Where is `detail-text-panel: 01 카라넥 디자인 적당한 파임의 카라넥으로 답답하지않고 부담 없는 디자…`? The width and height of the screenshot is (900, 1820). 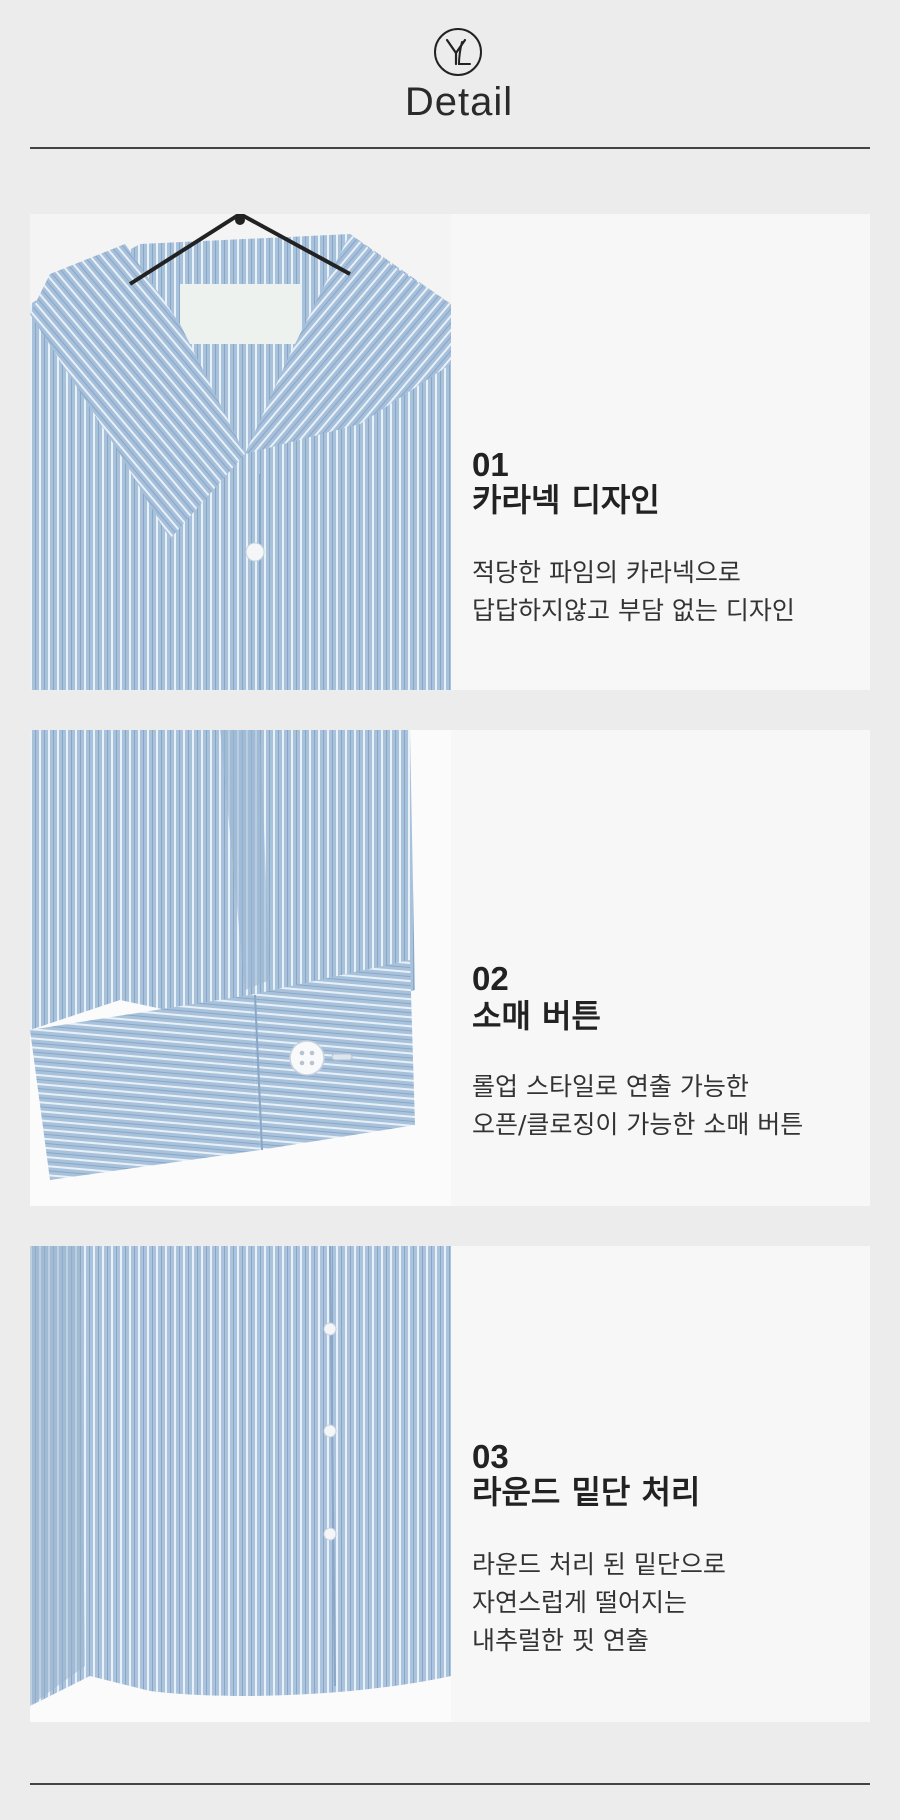
detail-text-panel: 01 카라넥 디자인 적당한 파임의 카라넥으로 답답하지않고 부담 없는 디자… is located at coordinates (660, 452).